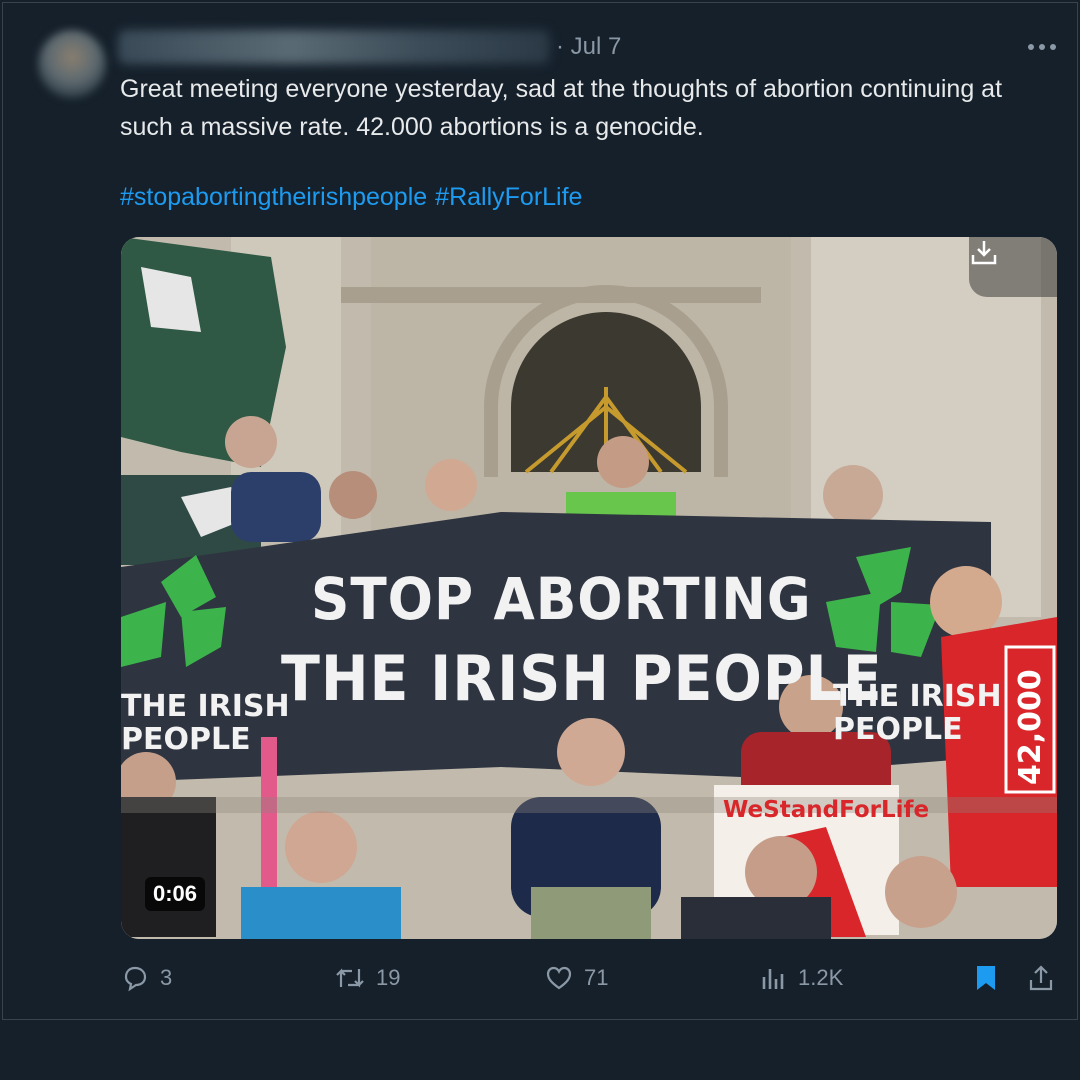 This screenshot has width=1080, height=1080. What do you see at coordinates (773, 979) in the screenshot?
I see `views-icon` at bounding box center [773, 979].